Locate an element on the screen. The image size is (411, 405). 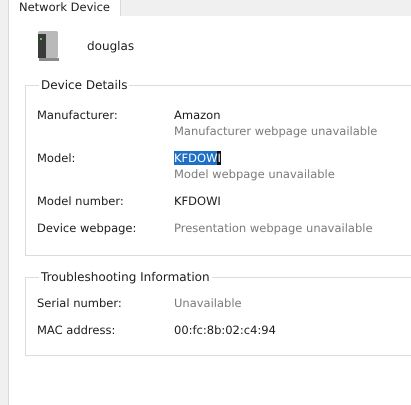
field-note: Model webpage unavailable is located at coordinates (254, 174).